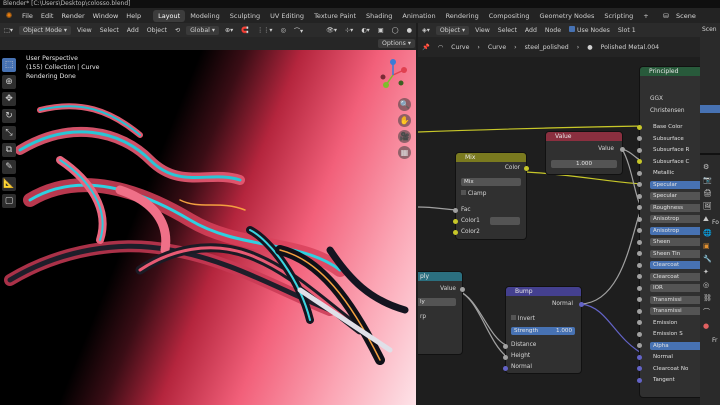  What do you see at coordinates (707, 167) in the screenshot?
I see `tool-tab-icon: ⚙` at bounding box center [707, 167].